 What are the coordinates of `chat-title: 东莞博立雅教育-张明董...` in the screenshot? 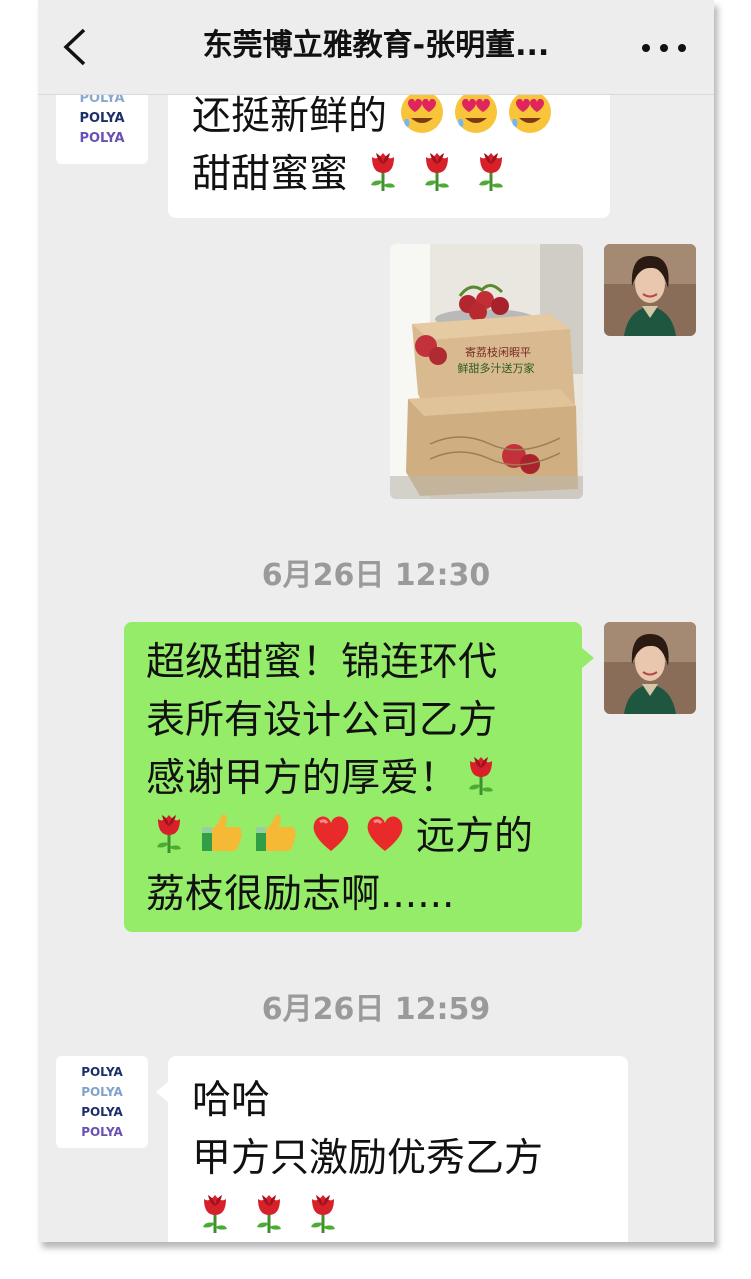 It's located at (376, 45).